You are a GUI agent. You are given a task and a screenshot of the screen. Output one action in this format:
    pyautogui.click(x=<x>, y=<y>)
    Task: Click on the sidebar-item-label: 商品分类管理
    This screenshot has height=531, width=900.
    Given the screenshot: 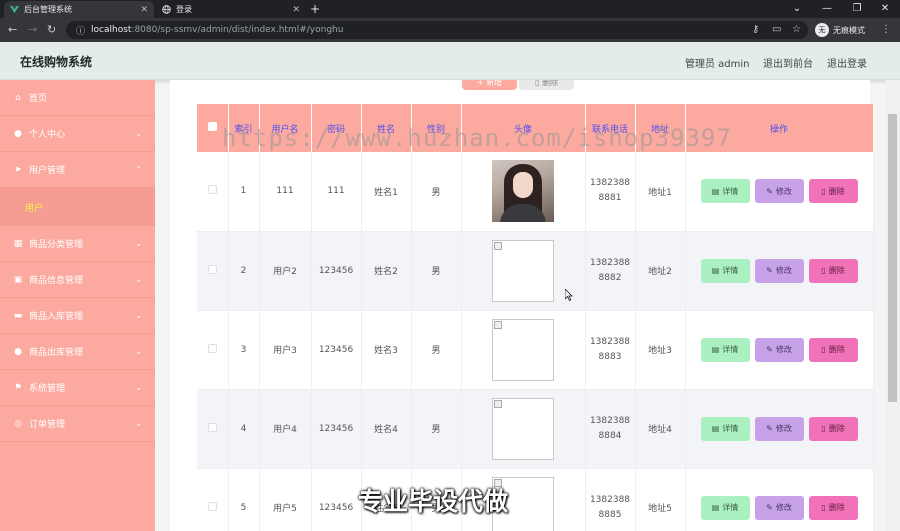 What is the action you would take?
    pyautogui.click(x=56, y=245)
    